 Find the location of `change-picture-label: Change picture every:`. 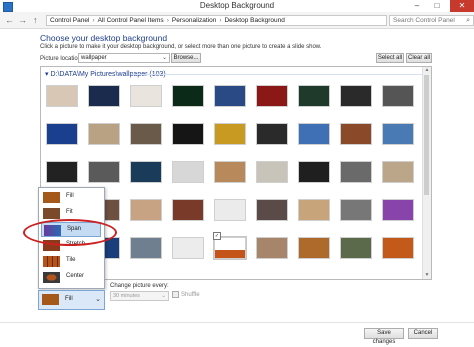

change-picture-label: Change picture every: is located at coordinates (139, 286).